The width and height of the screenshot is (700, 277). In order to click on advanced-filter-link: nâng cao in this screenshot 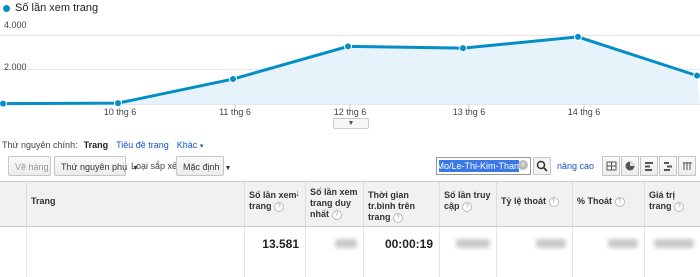, I will do `click(575, 166)`.